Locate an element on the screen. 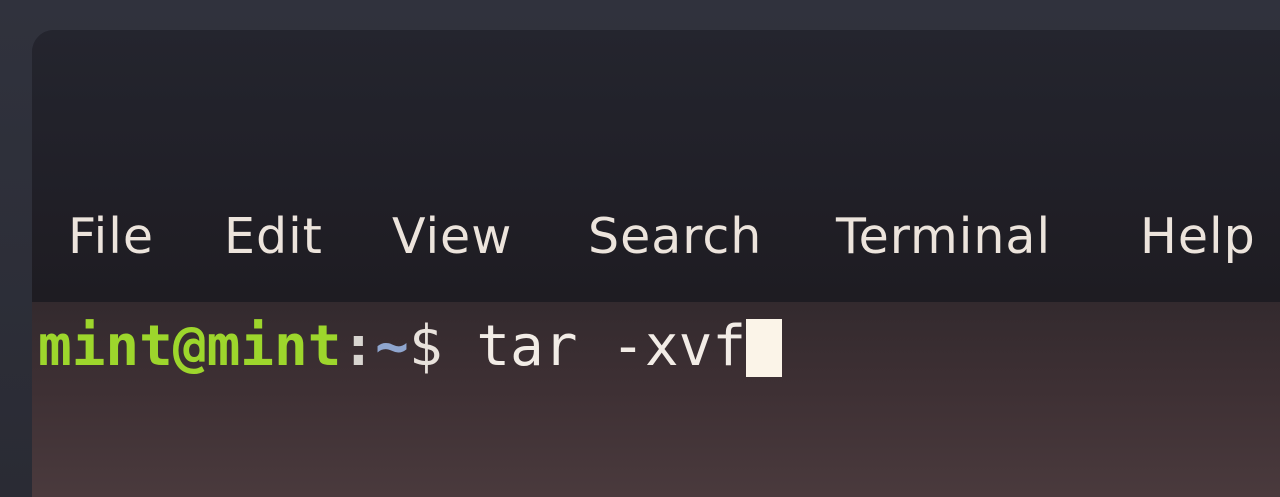 This screenshot has height=497, width=1280. prompt-path: ~ is located at coordinates (392, 346).